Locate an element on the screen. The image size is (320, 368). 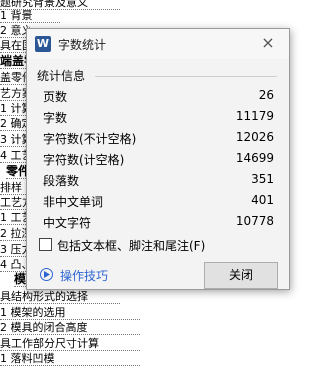
dialog-titlebar: W 字数统计 × is located at coordinates (158, 44).